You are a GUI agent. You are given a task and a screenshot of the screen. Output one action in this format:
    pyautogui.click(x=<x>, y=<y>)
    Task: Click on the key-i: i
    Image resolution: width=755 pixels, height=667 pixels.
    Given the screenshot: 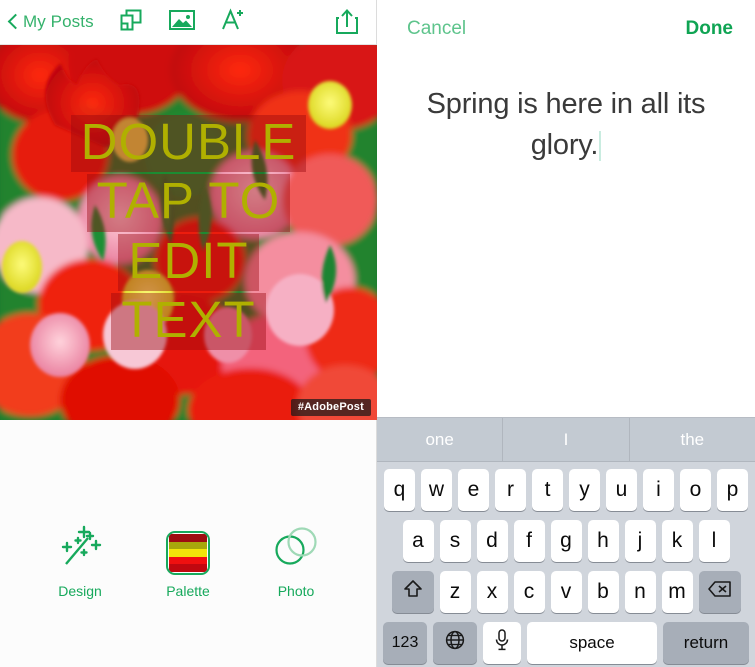 What is the action you would take?
    pyautogui.click(x=658, y=490)
    